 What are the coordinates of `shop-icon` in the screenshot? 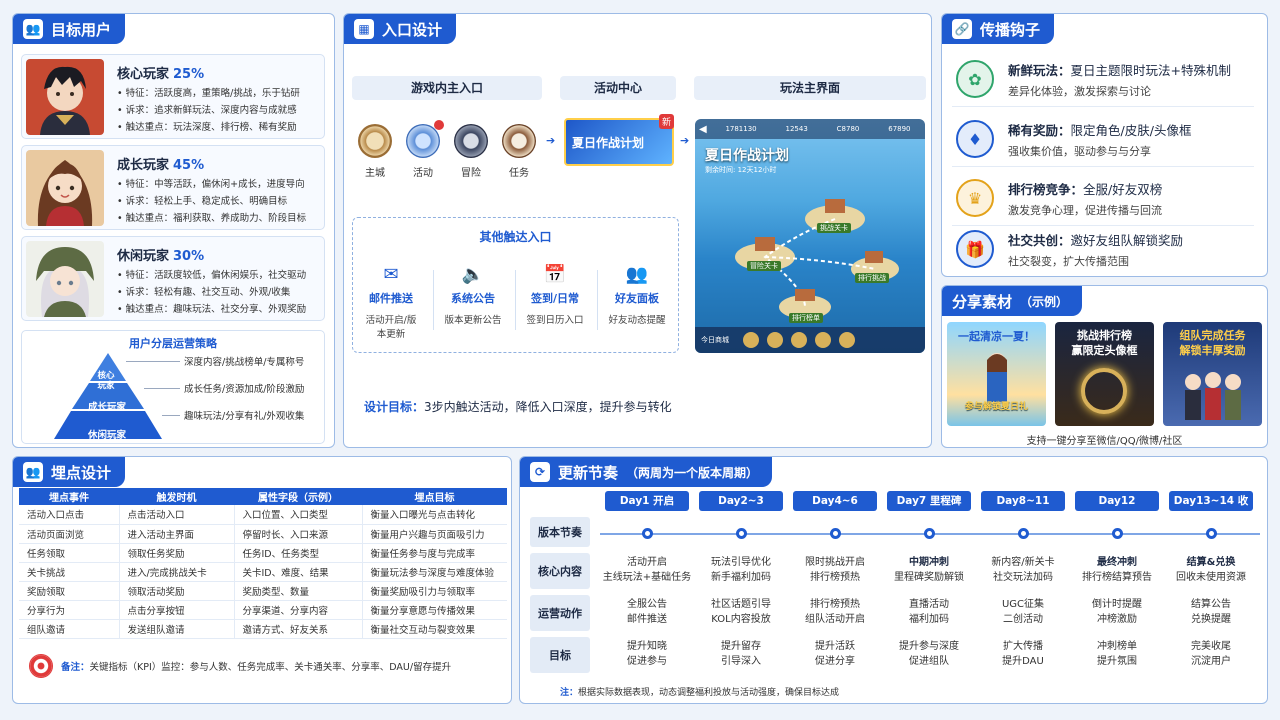 It's located at (751, 340).